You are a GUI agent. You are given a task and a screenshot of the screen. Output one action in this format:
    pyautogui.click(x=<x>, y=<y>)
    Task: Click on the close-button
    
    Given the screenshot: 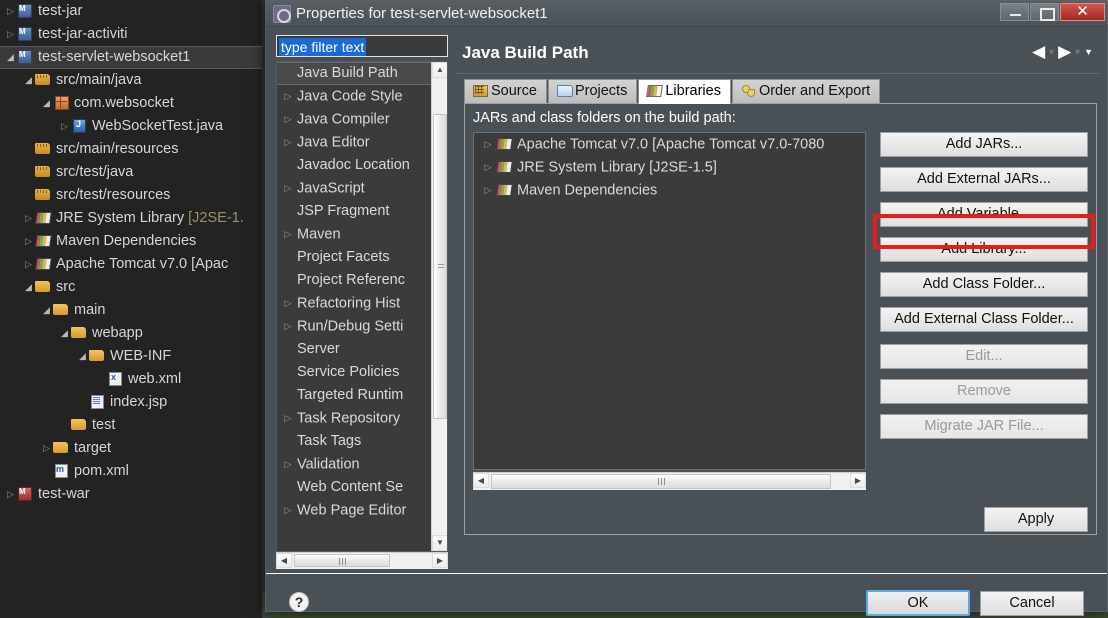 What is the action you would take?
    pyautogui.click(x=1082, y=12)
    